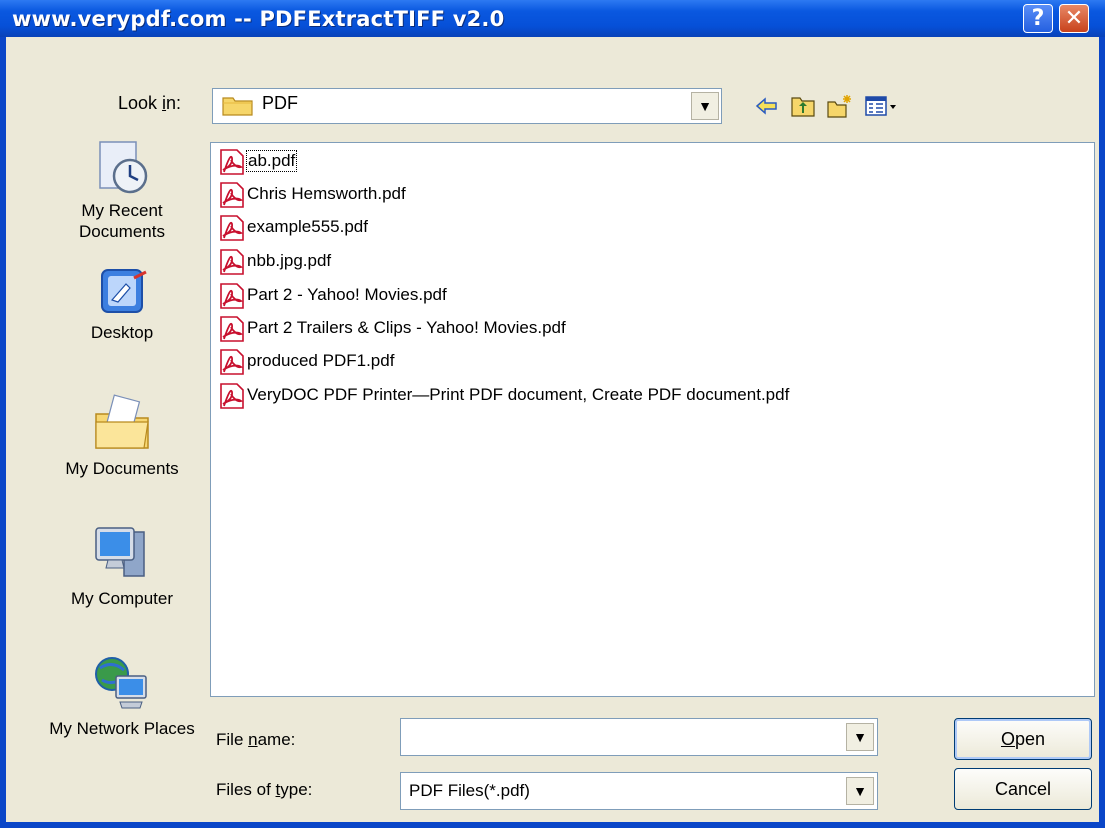 The height and width of the screenshot is (828, 1105). I want to click on file-name-label: File name:, so click(256, 739).